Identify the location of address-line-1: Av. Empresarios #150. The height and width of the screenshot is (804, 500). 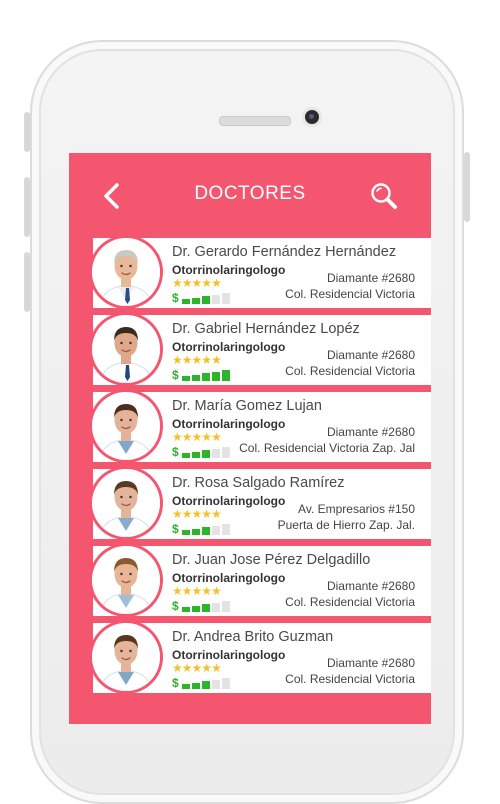
(356, 509).